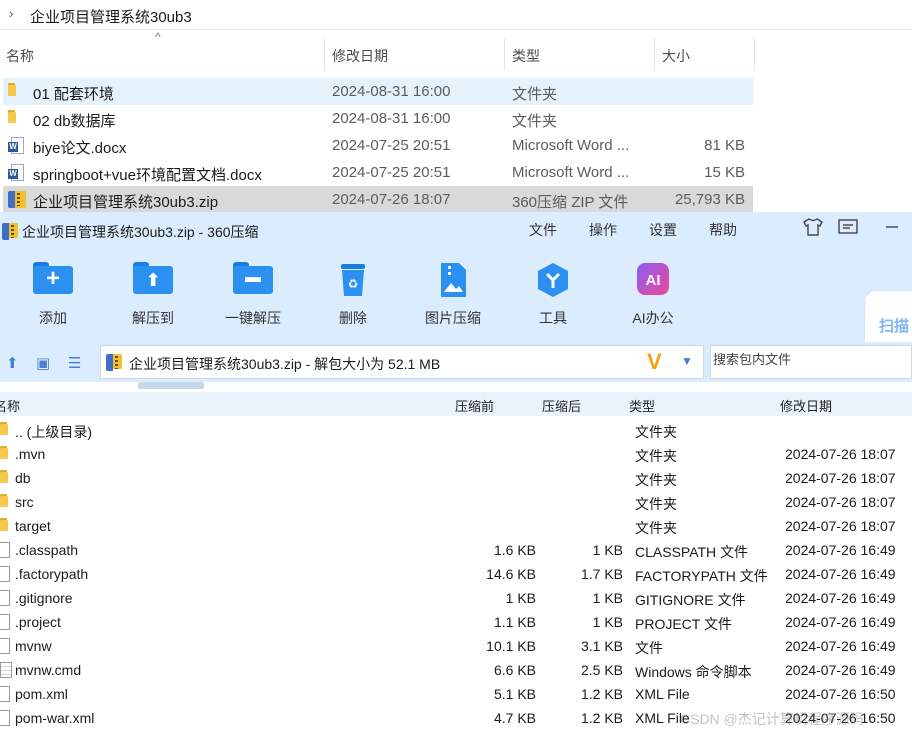 Image resolution: width=912 pixels, height=735 pixels. I want to click on one-click-extract-label: 一键解压, so click(253, 318).